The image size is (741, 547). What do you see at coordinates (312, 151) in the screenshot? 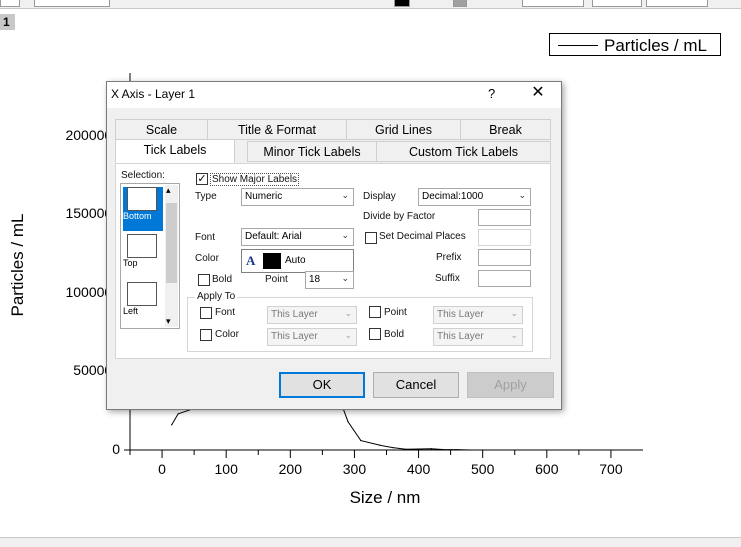
I see `tab-minor-tick-labels: Minor Tick Labels` at bounding box center [312, 151].